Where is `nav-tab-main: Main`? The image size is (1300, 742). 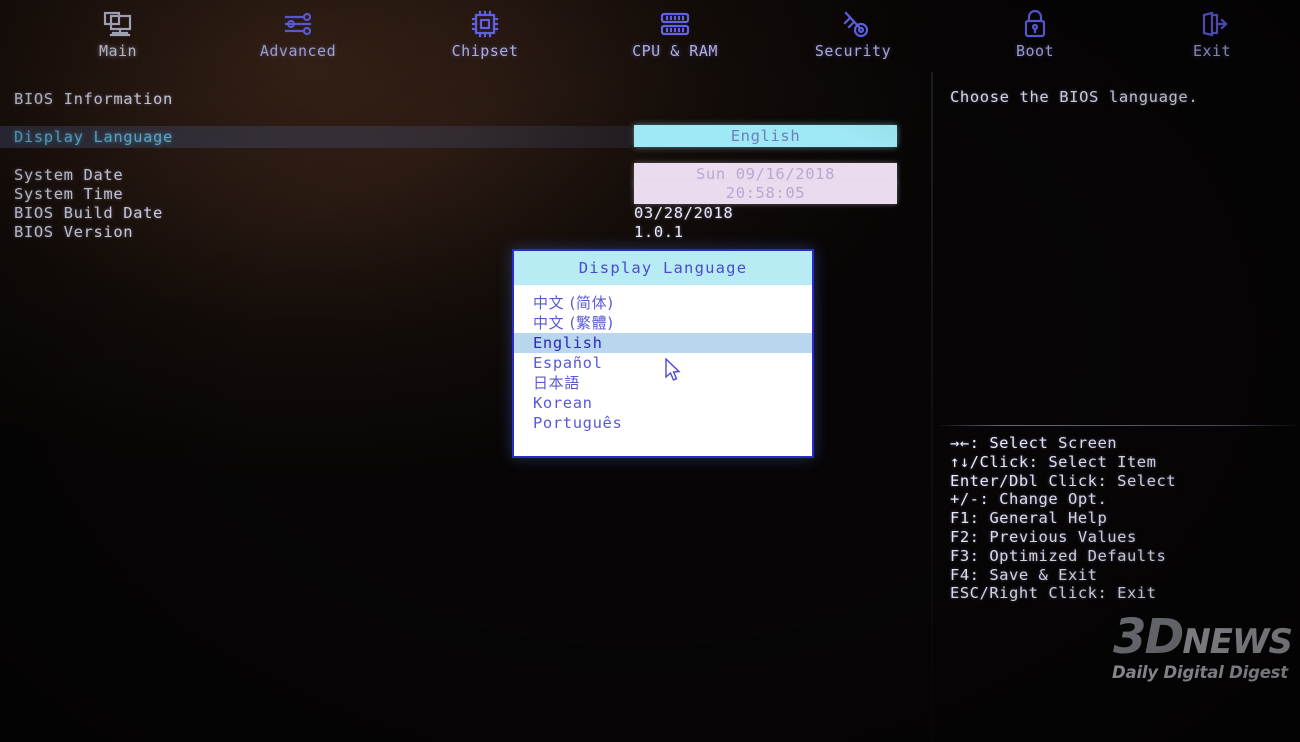
nav-tab-main: Main is located at coordinates (118, 33).